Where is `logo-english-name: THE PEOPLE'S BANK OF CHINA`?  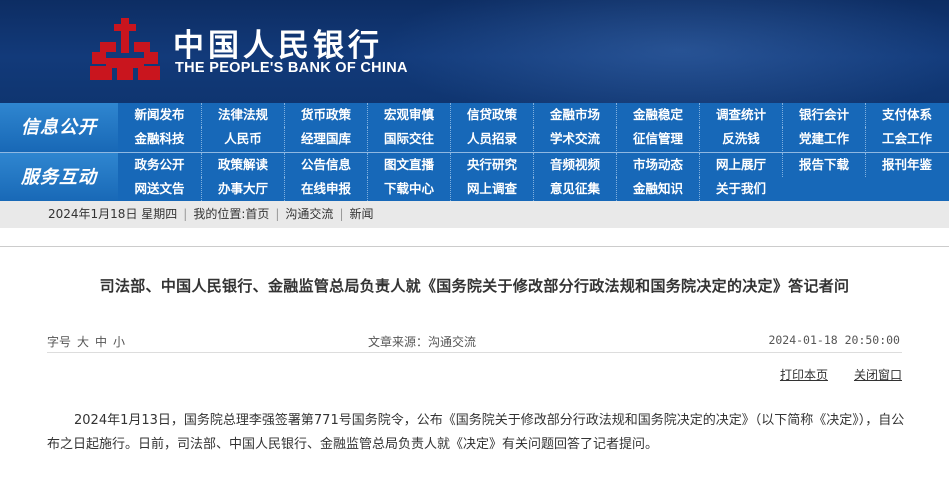 logo-english-name: THE PEOPLE'S BANK OF CHINA is located at coordinates (291, 68).